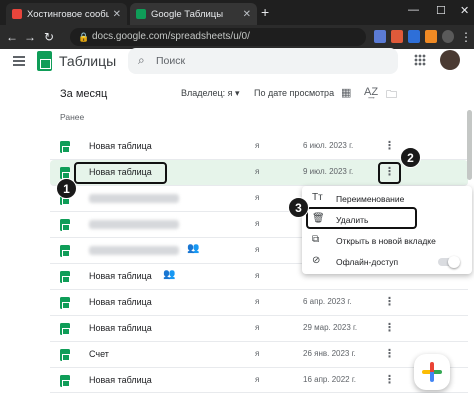 This screenshot has width=474, height=393. What do you see at coordinates (265, 12) in the screenshot?
I see `new-tab-icon: +` at bounding box center [265, 12].